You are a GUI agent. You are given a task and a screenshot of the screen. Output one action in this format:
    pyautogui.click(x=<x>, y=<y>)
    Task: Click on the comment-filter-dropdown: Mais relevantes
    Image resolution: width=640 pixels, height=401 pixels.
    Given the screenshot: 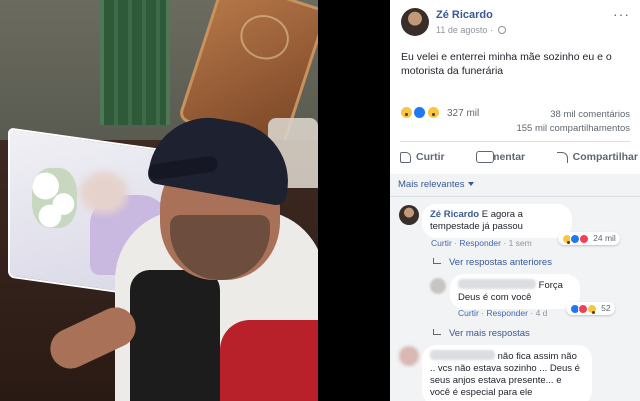 What is the action you would take?
    pyautogui.click(x=436, y=184)
    